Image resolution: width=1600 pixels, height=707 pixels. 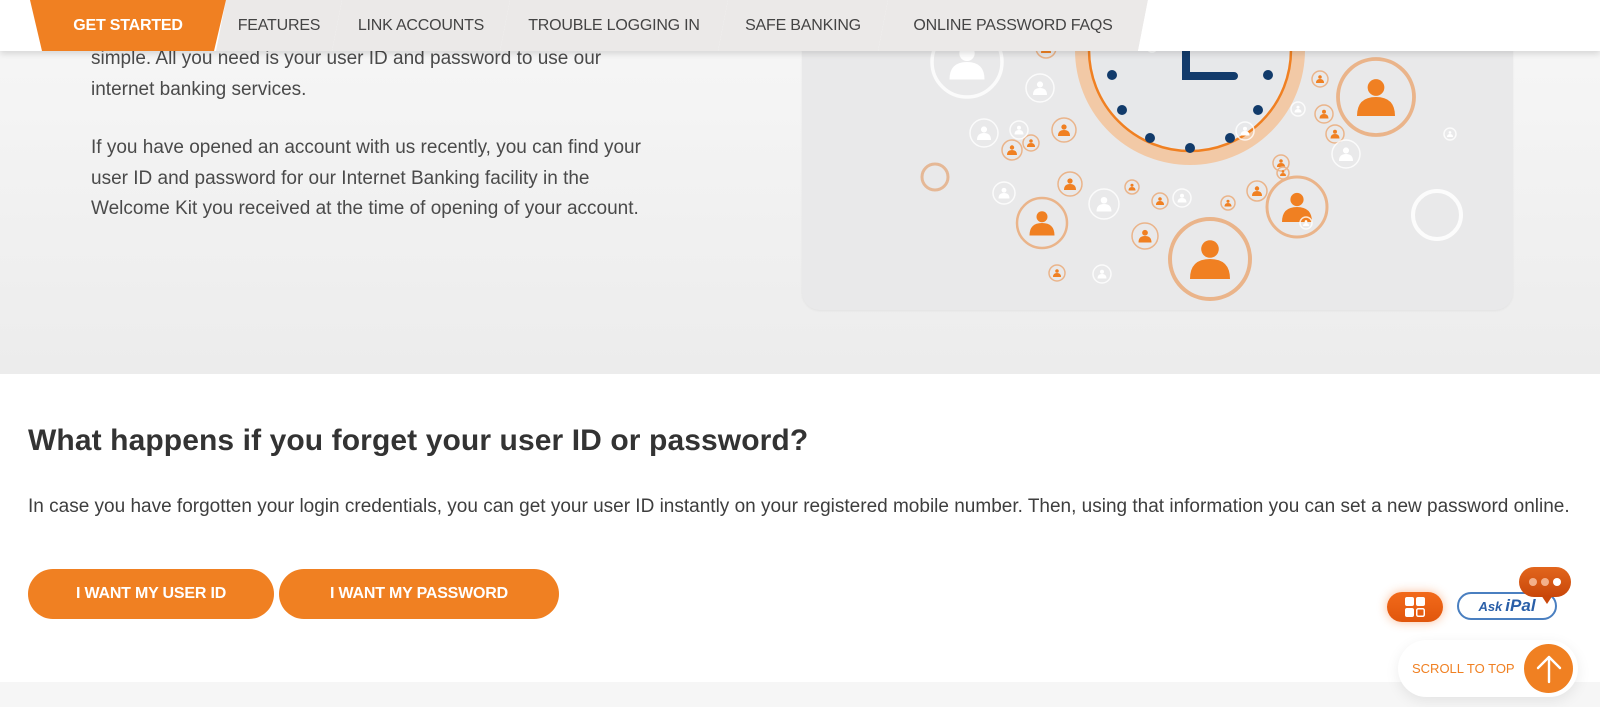 What do you see at coordinates (800, 694) in the screenshot?
I see `footer-strip` at bounding box center [800, 694].